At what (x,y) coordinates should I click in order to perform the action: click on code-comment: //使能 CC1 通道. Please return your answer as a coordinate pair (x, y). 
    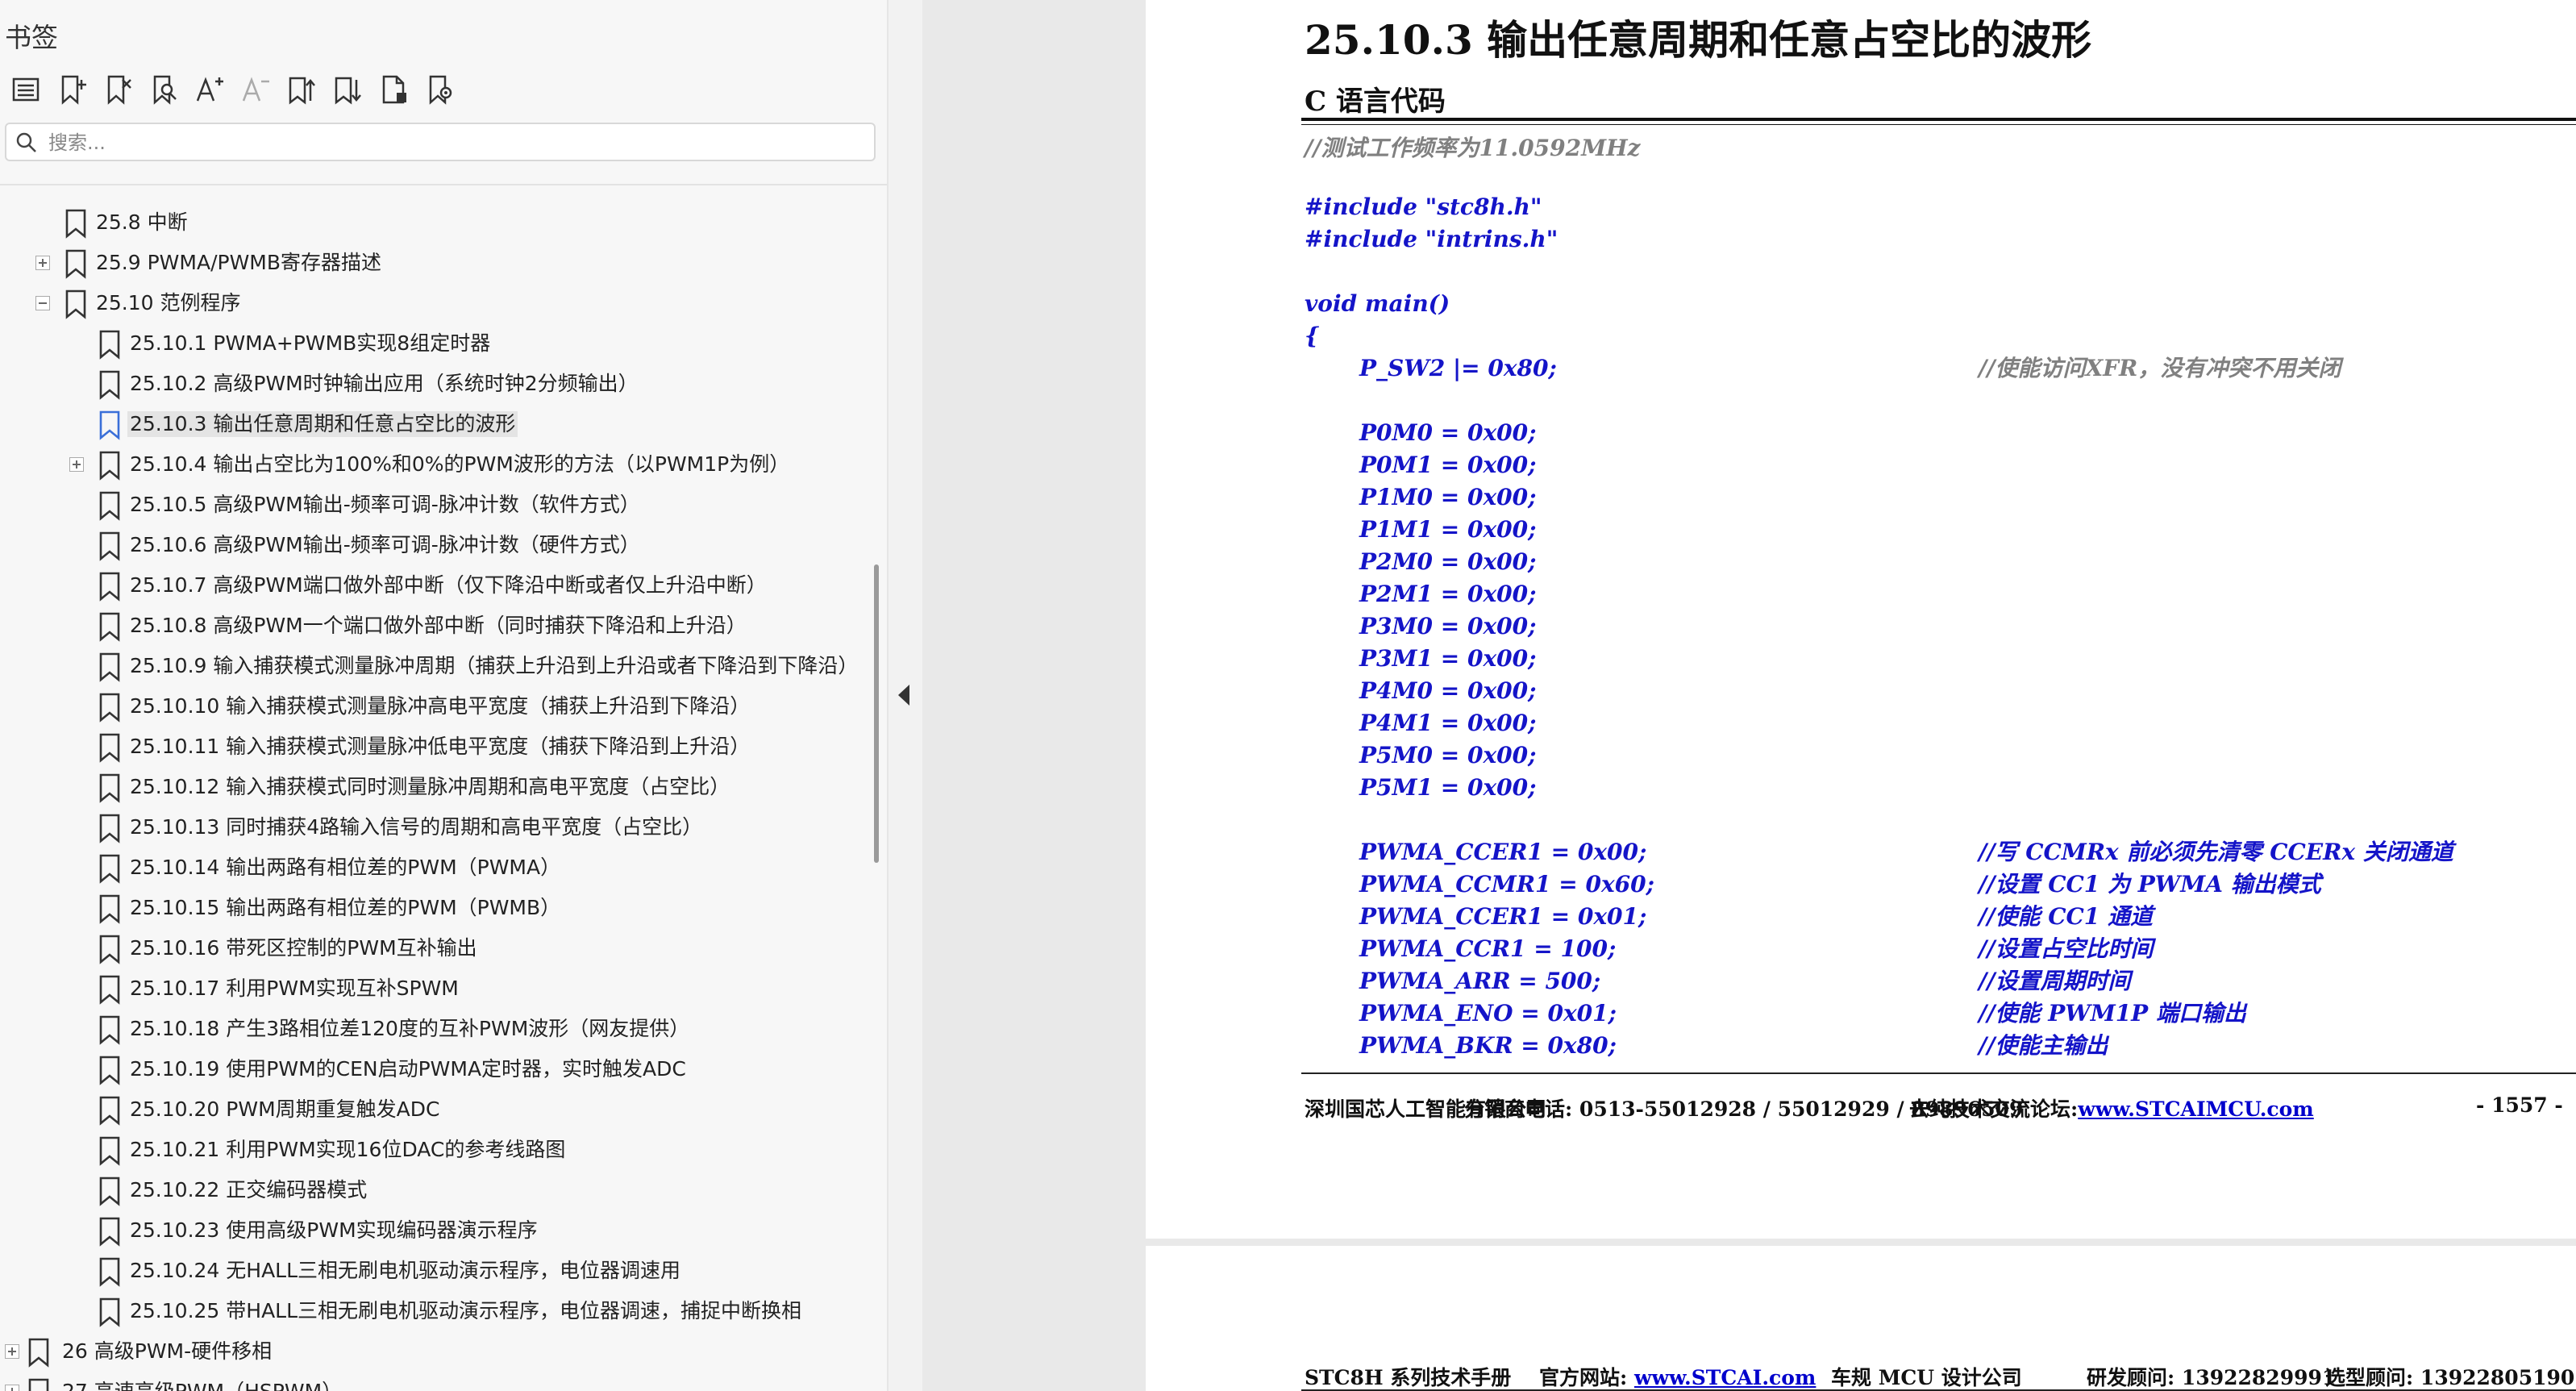
    Looking at the image, I should click on (2066, 917).